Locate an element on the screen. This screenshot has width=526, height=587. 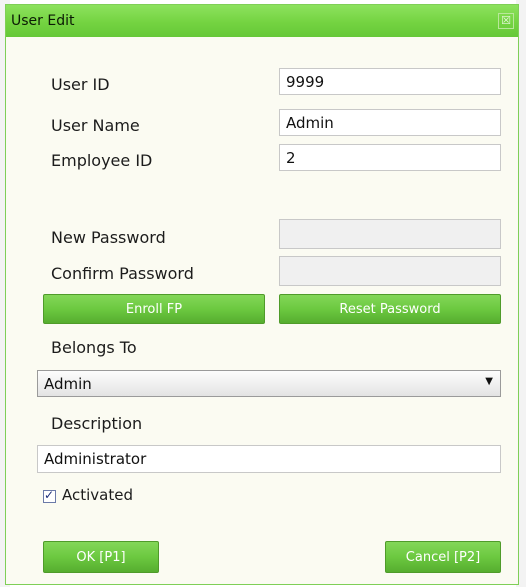
ok-button: OK [P1] is located at coordinates (101, 557).